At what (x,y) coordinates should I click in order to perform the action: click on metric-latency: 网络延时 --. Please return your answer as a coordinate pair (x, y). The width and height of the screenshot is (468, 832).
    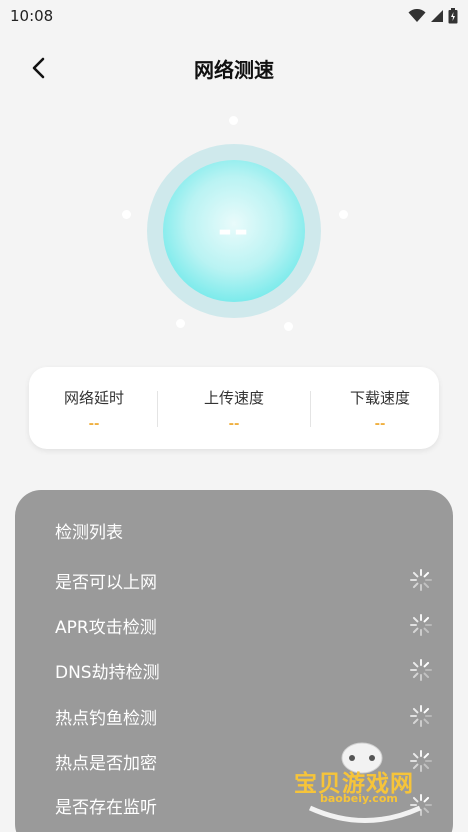
    Looking at the image, I should click on (94, 408).